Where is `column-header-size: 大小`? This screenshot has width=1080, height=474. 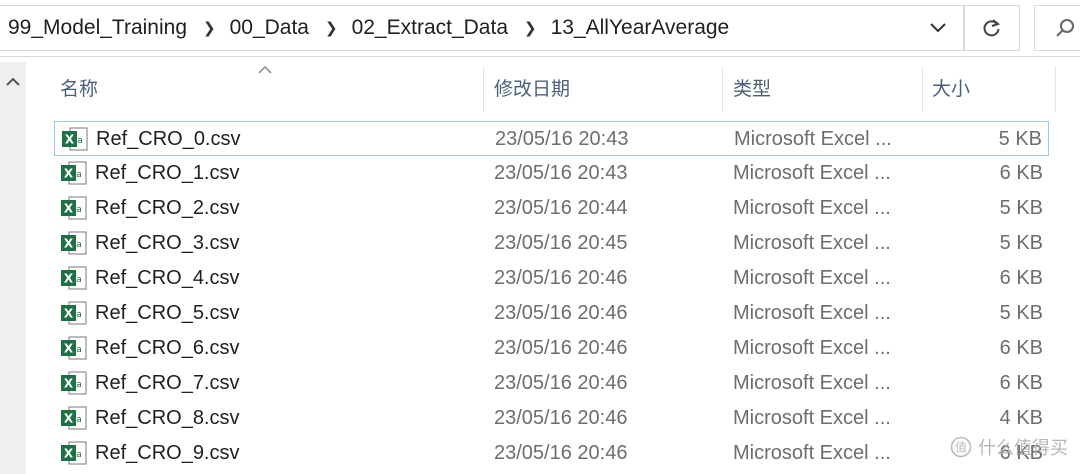
column-header-size: 大小 is located at coordinates (951, 87).